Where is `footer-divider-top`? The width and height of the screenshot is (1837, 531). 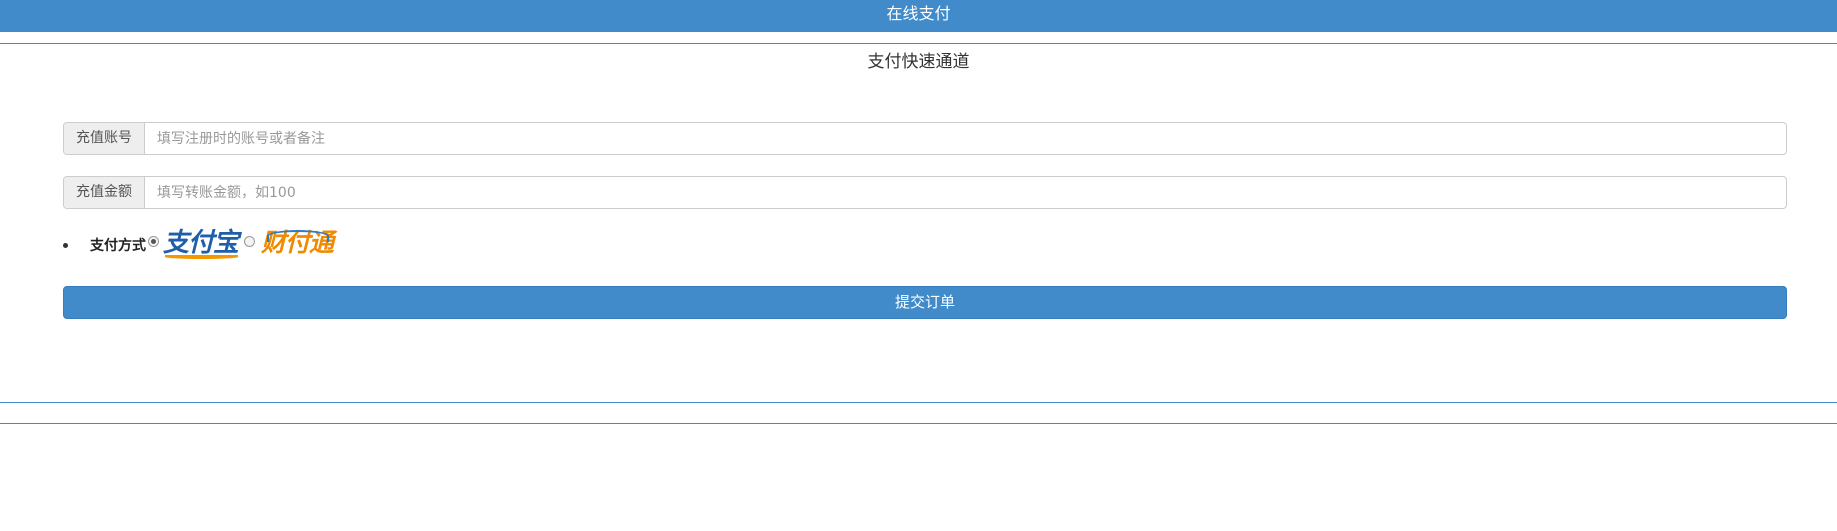 footer-divider-top is located at coordinates (918, 402).